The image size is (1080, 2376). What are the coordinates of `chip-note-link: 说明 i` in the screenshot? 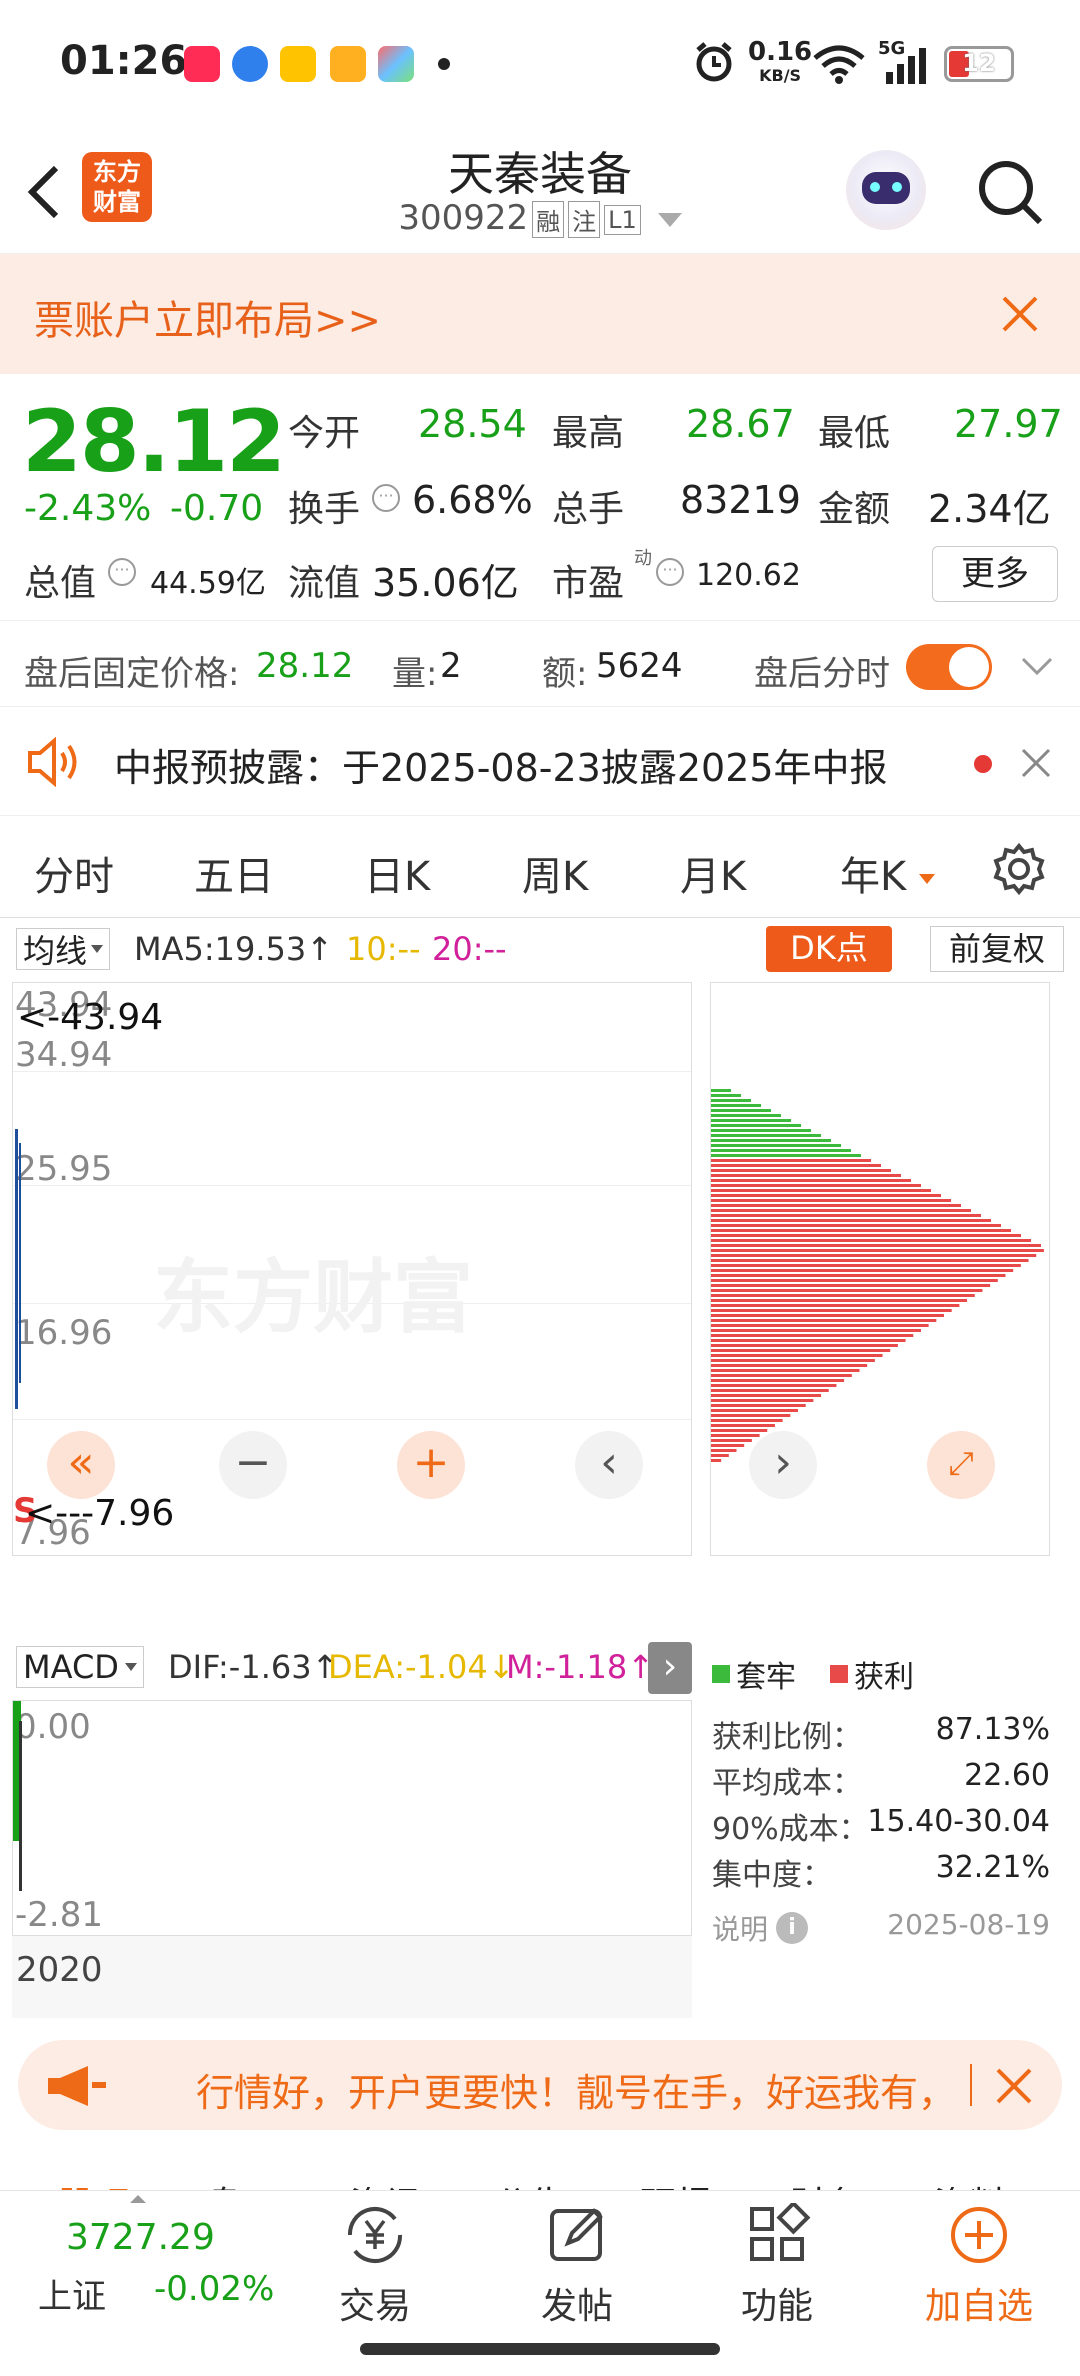 It's located at (760, 1928).